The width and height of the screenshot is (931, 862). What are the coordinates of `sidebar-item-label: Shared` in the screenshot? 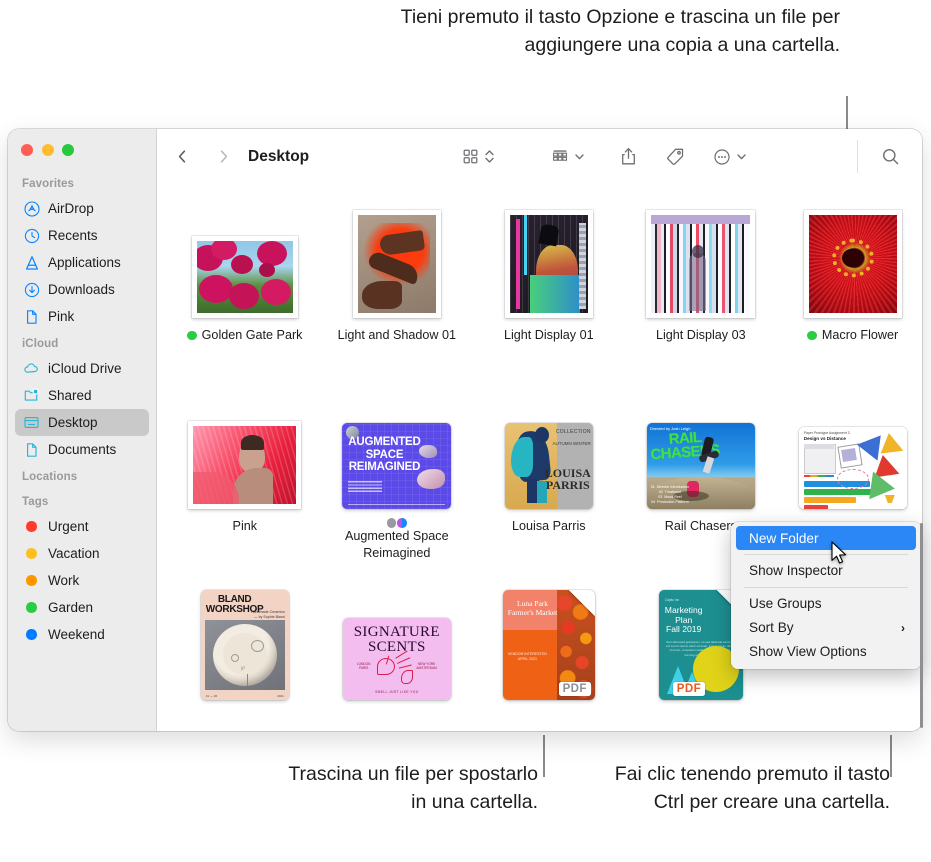 It's located at (70, 395).